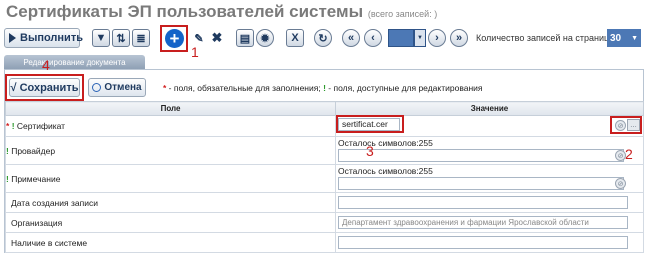  Describe the element at coordinates (437, 38) in the screenshot. I see `next-page-icon: ›` at that location.